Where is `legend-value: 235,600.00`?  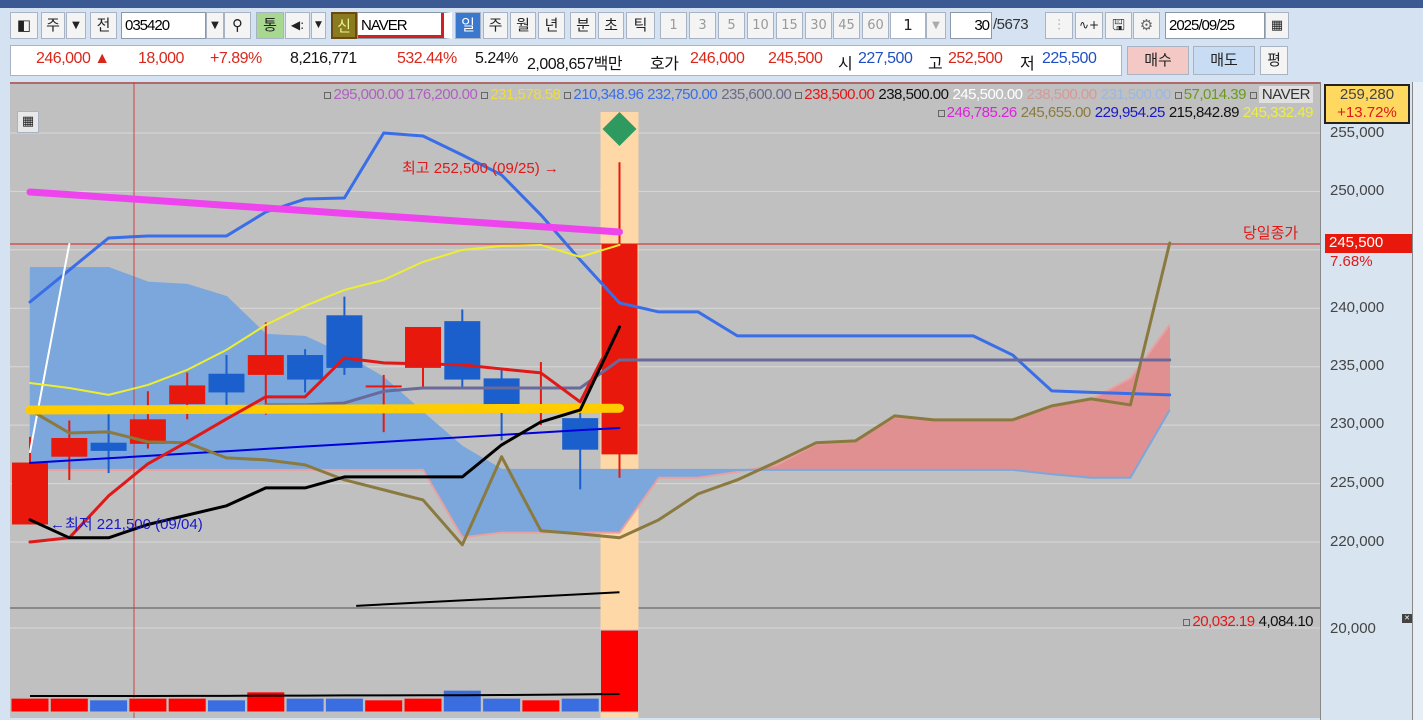 legend-value: 235,600.00 is located at coordinates (756, 94).